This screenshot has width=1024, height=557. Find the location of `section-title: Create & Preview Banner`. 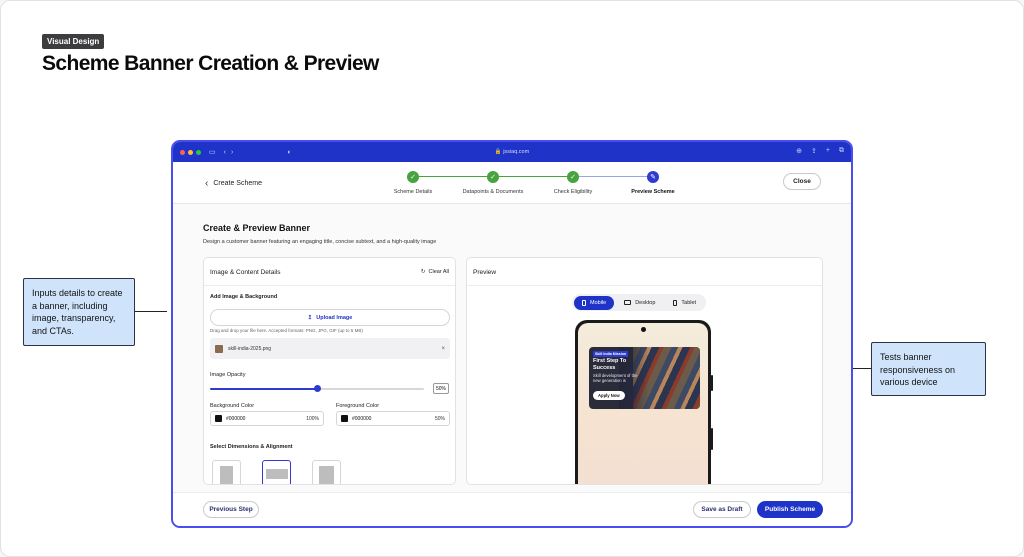

section-title: Create & Preview Banner is located at coordinates (257, 228).